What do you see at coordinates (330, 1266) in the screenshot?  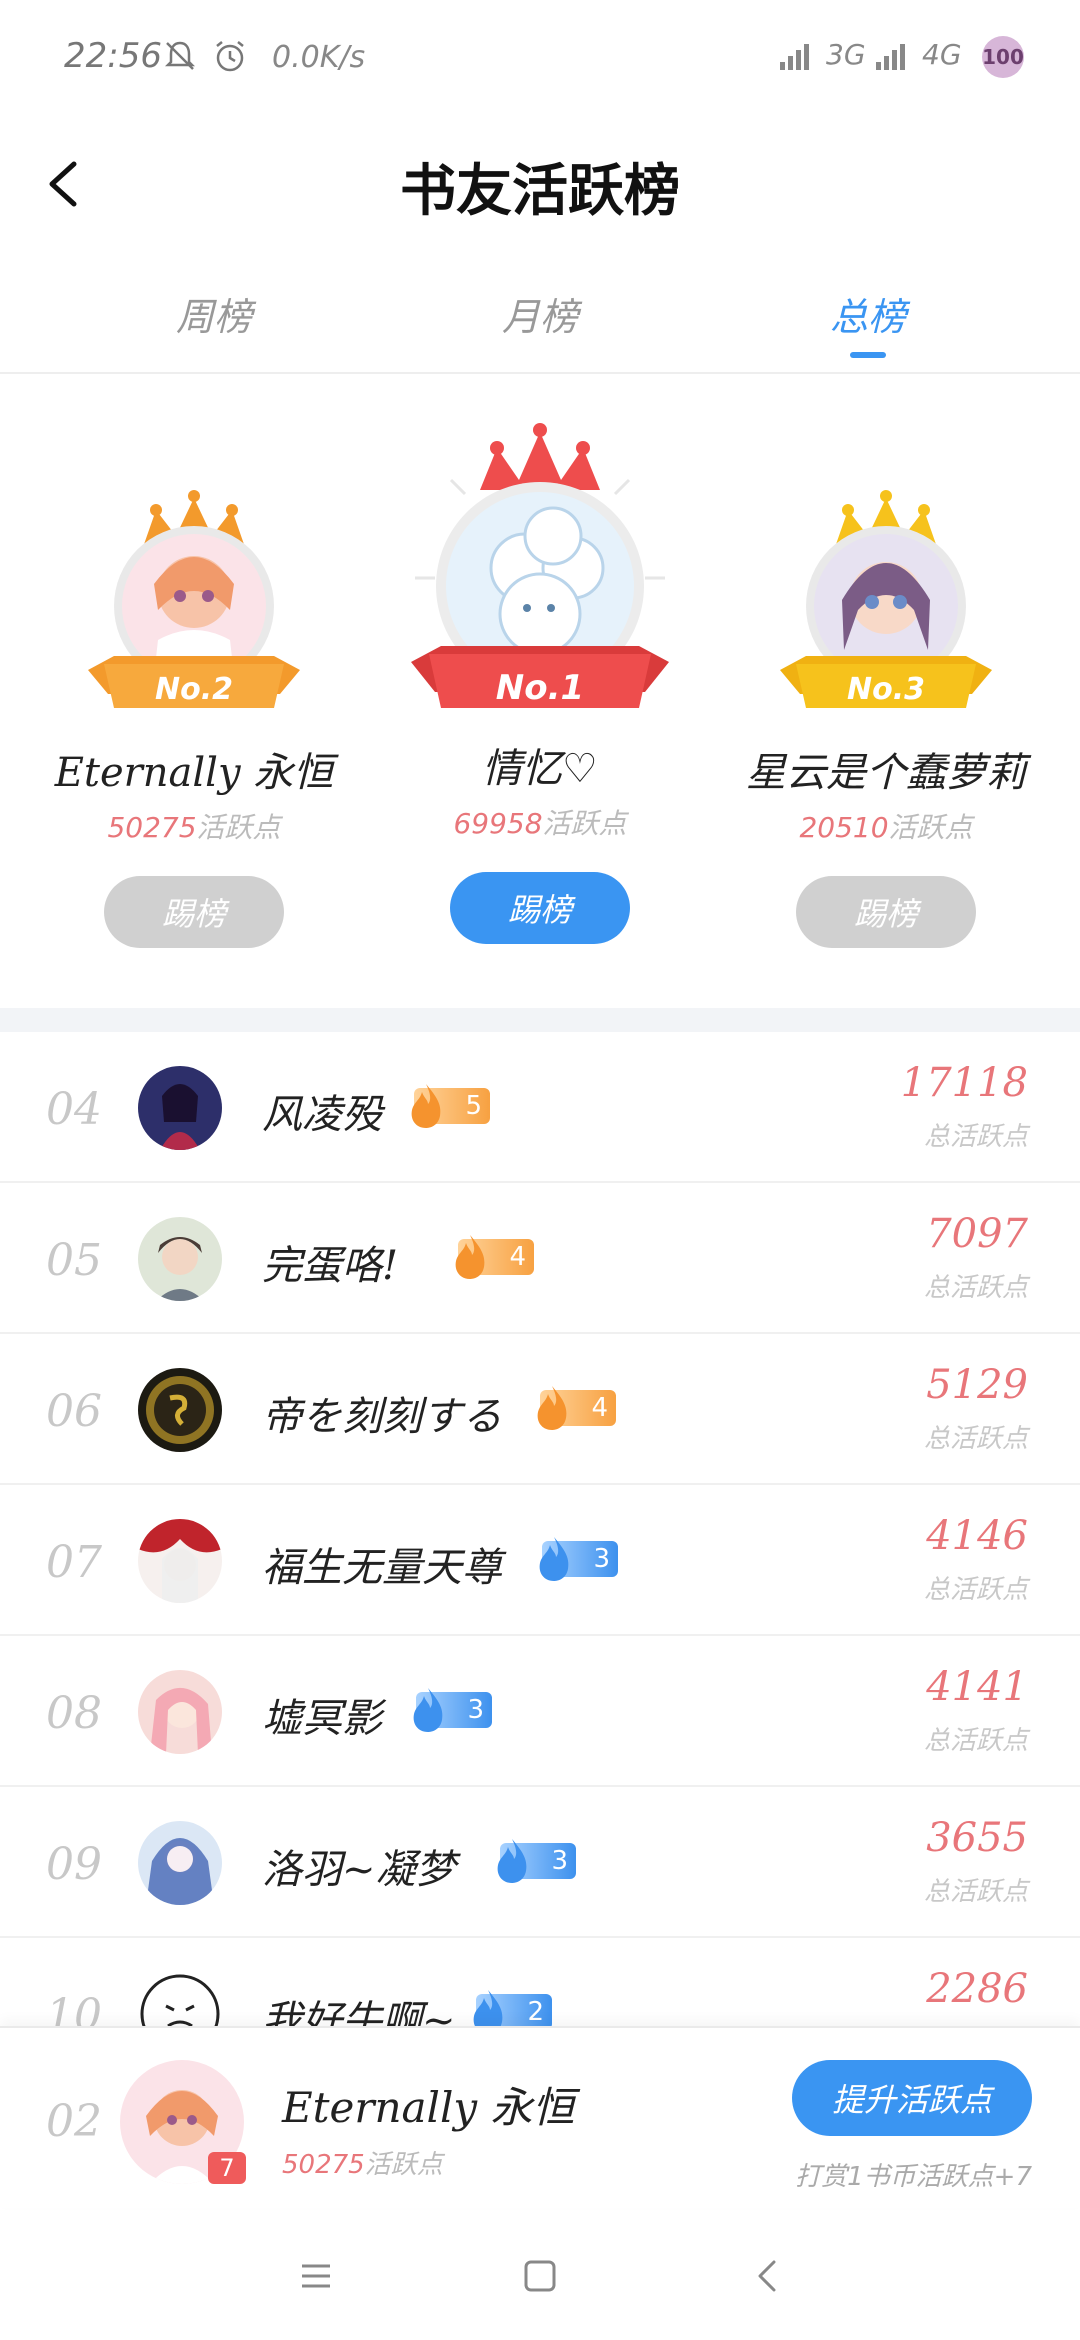 I see `username: 完蛋咯!` at bounding box center [330, 1266].